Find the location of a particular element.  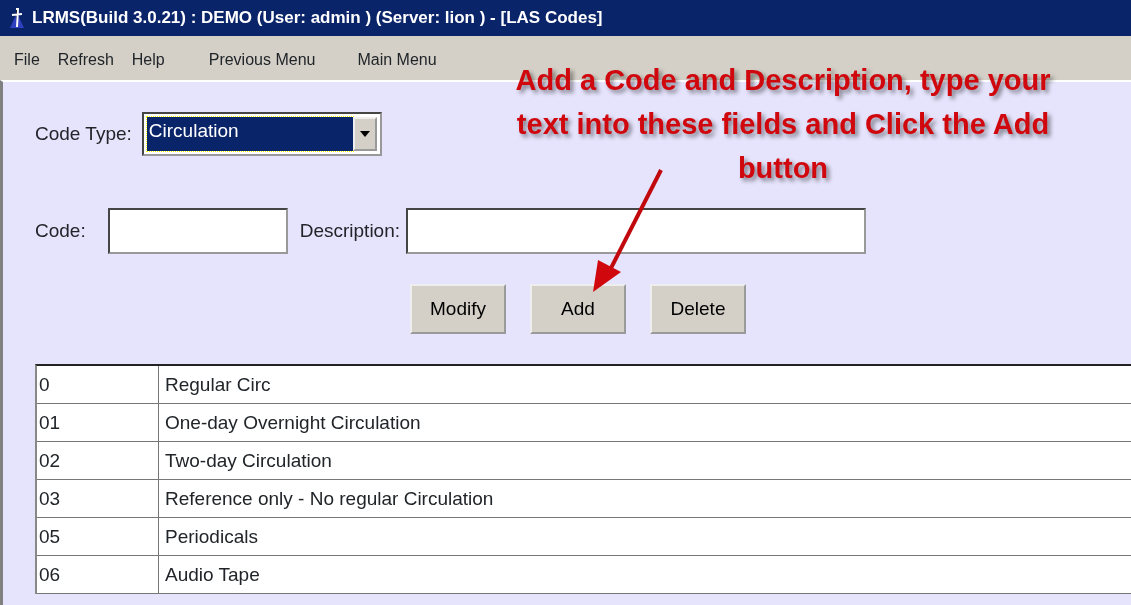

action-button: Modify is located at coordinates (458, 309).